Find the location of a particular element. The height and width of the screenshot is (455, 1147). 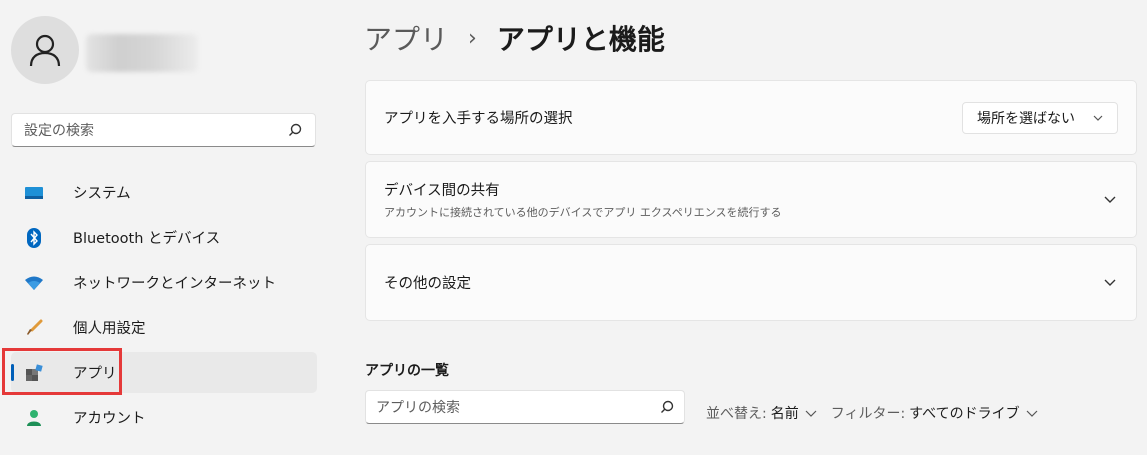

install-source-dropdown: 場所を選ばない is located at coordinates (1040, 117).